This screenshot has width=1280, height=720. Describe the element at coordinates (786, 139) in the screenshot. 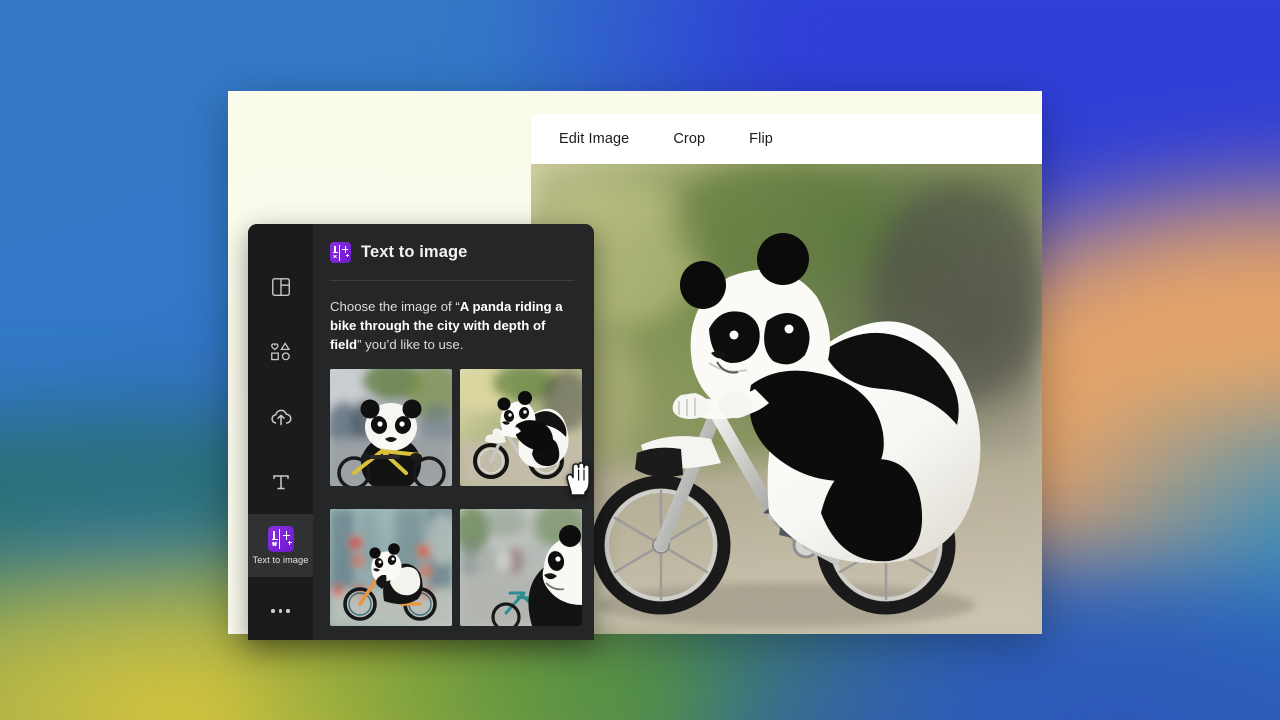

I see `image-toolbar: Edit Image Crop Flip` at that location.